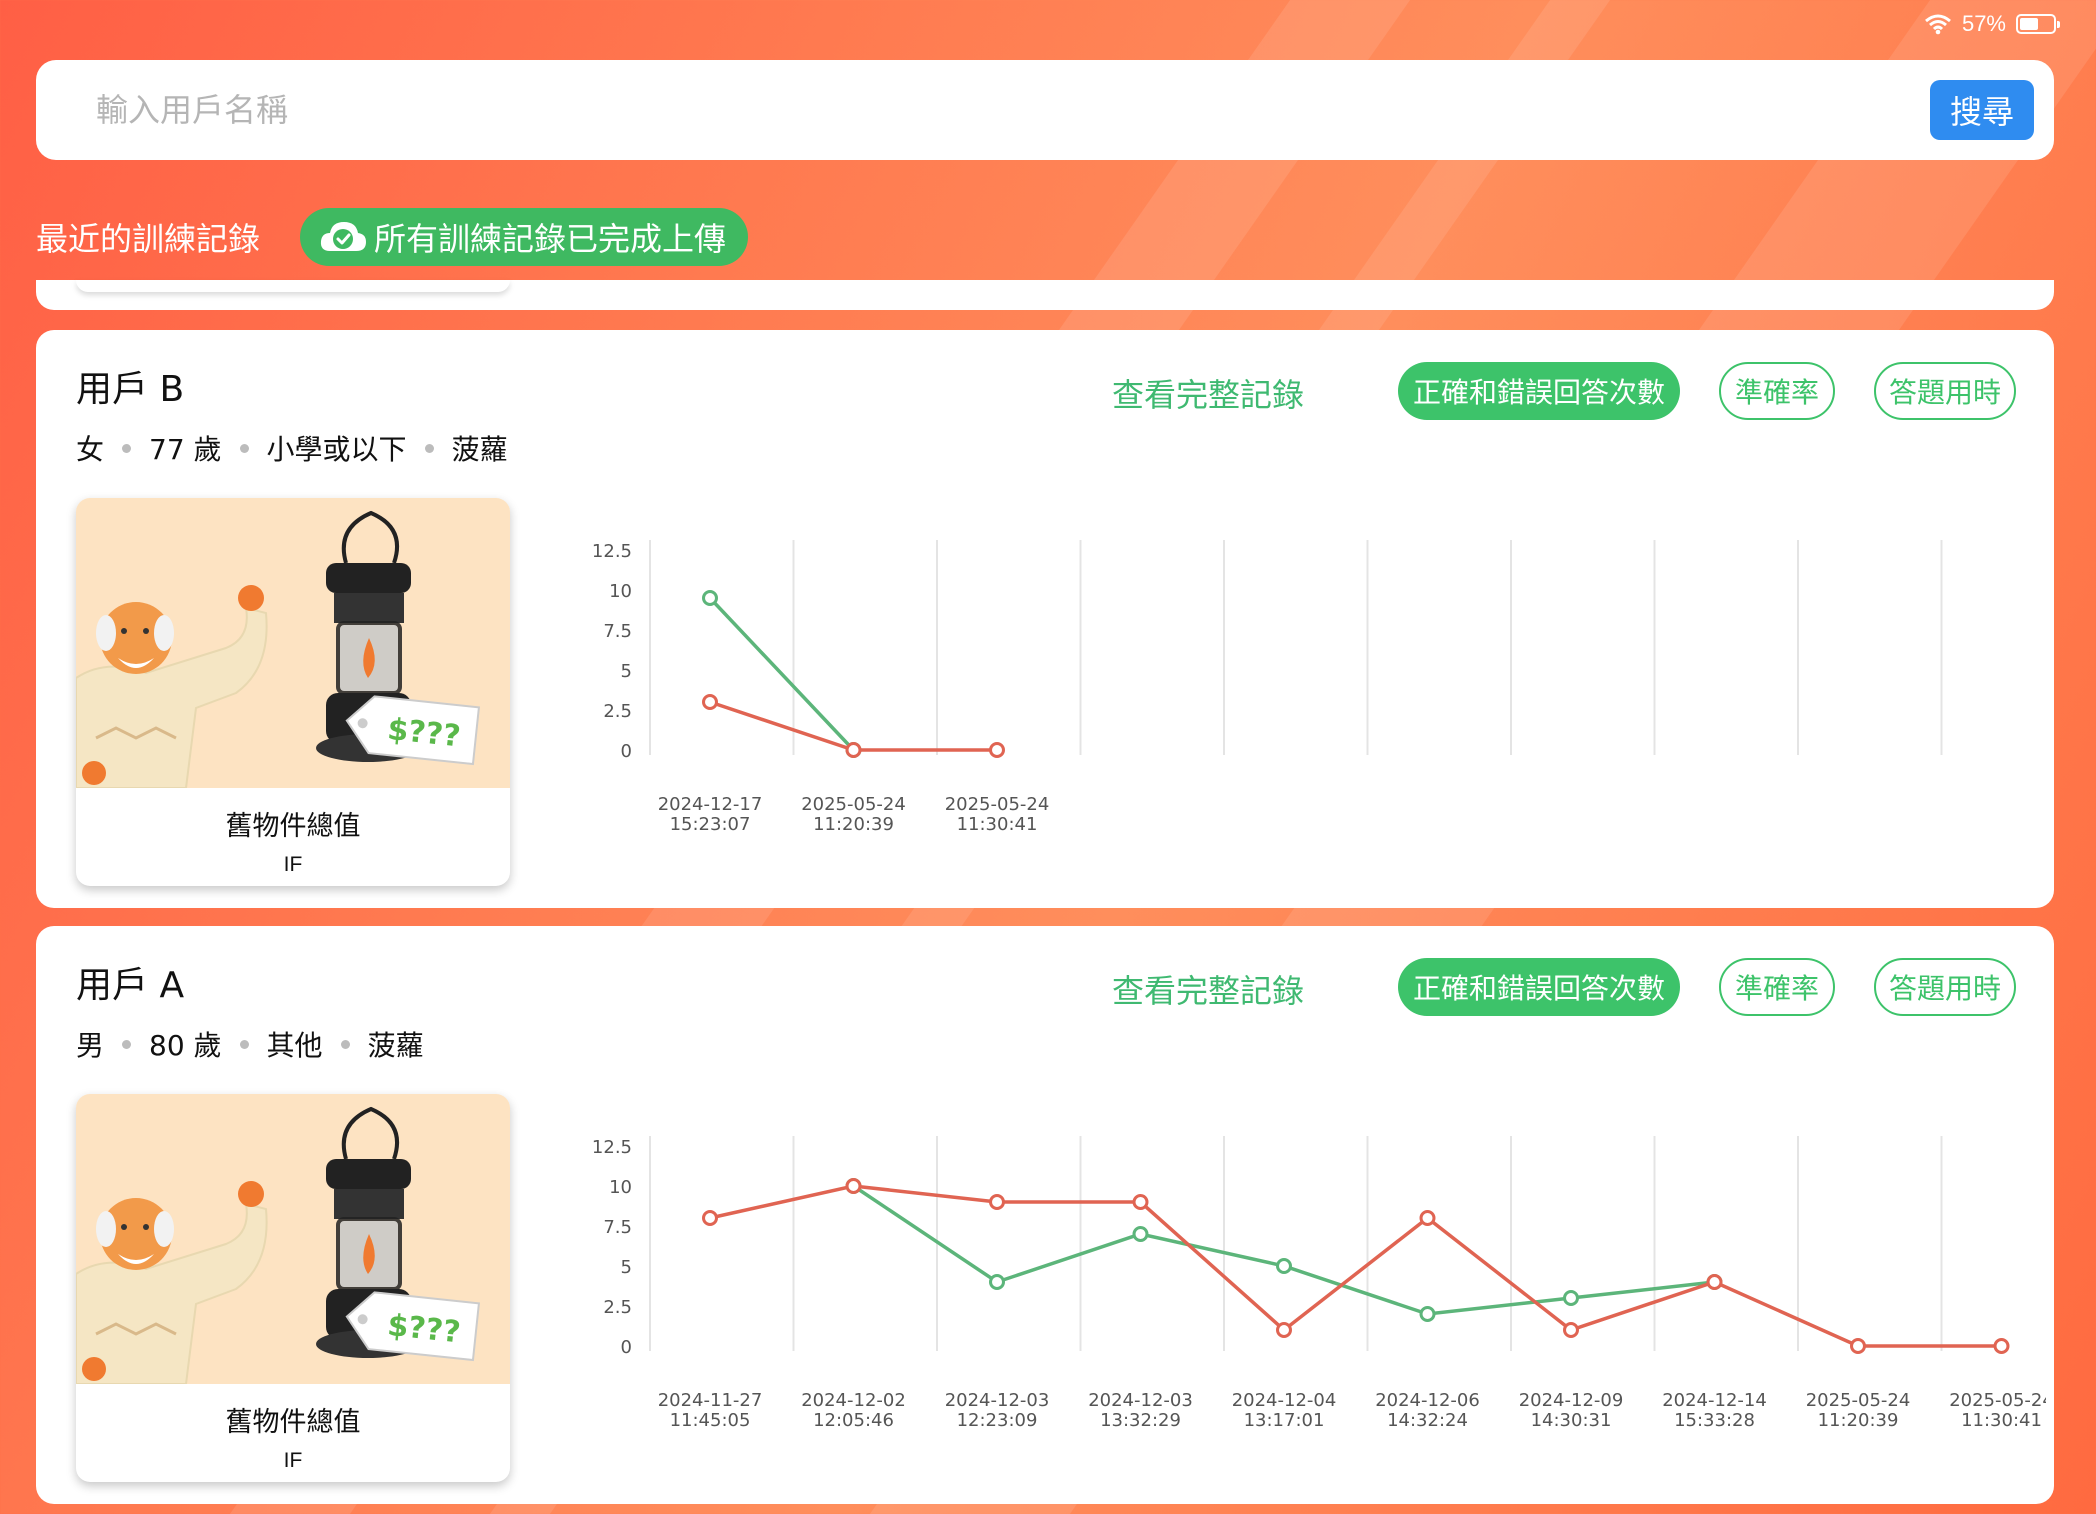 Image resolution: width=2096 pixels, height=1514 pixels. What do you see at coordinates (294, 1045) in the screenshot?
I see `user-education: 其他` at bounding box center [294, 1045].